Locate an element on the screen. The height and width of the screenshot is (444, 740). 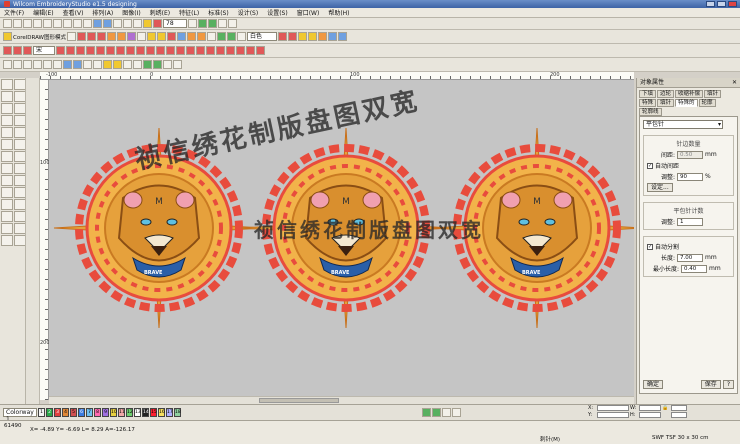
color-chip: 15 is located at coordinates (153, 412).